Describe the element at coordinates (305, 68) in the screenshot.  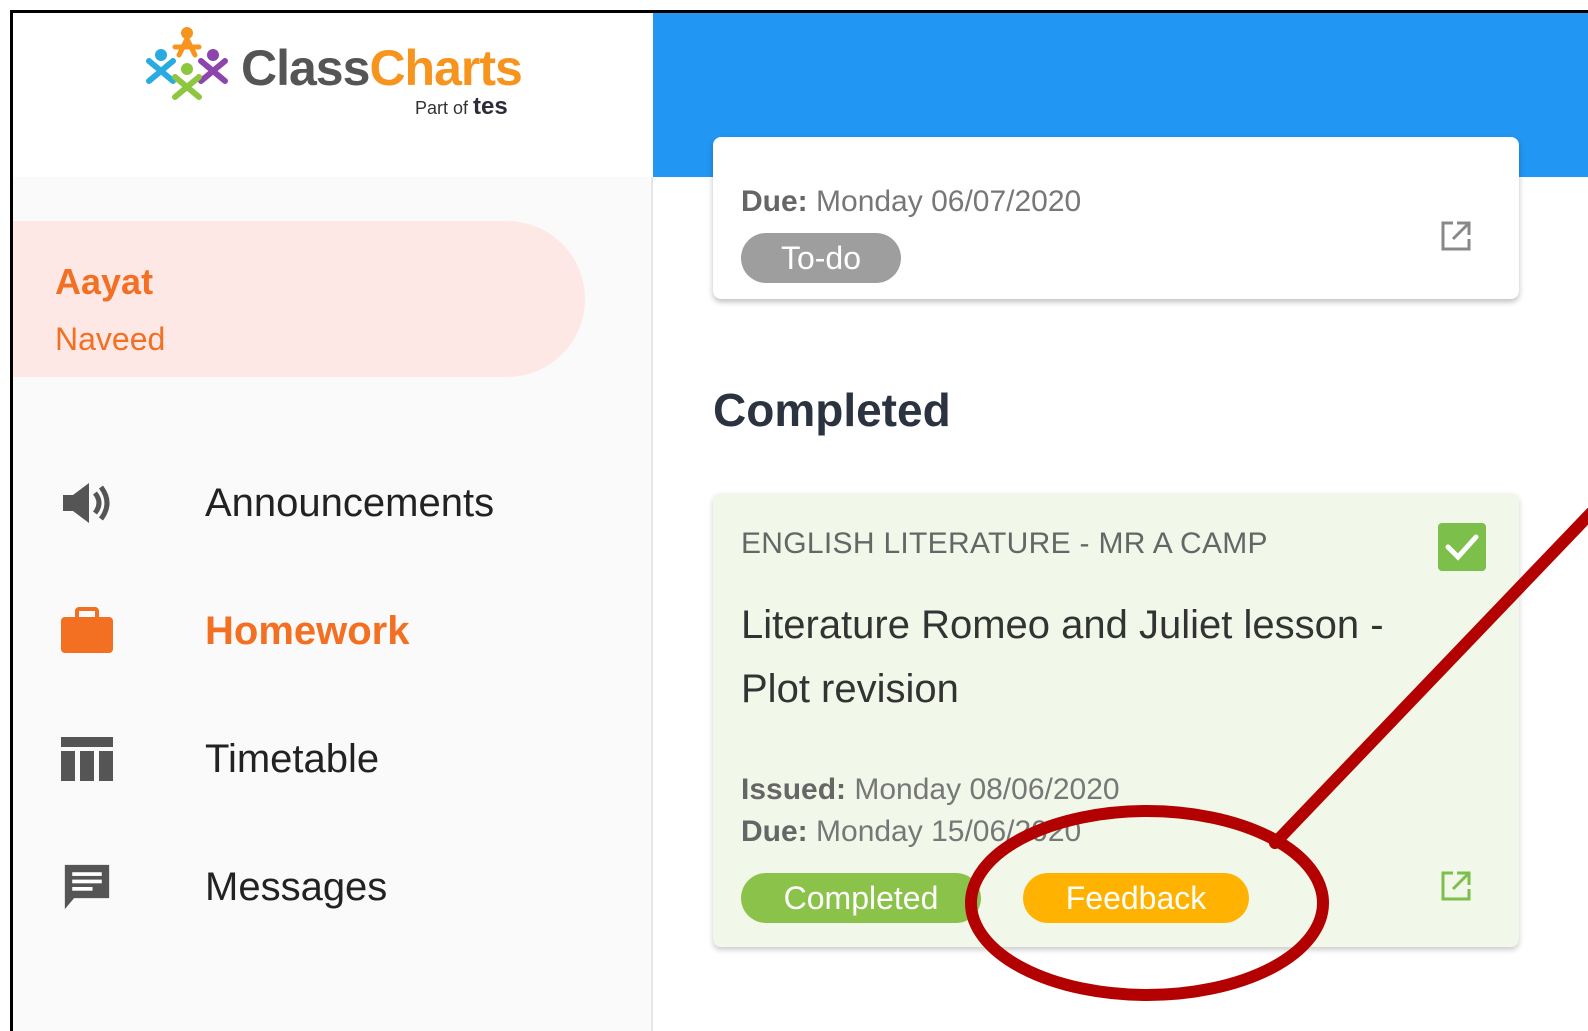
I see `logo-class-text: Class` at that location.